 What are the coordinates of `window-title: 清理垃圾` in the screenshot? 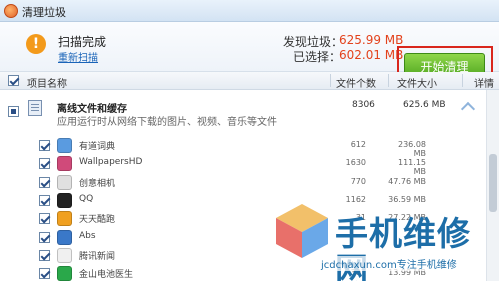 It's located at (44, 12).